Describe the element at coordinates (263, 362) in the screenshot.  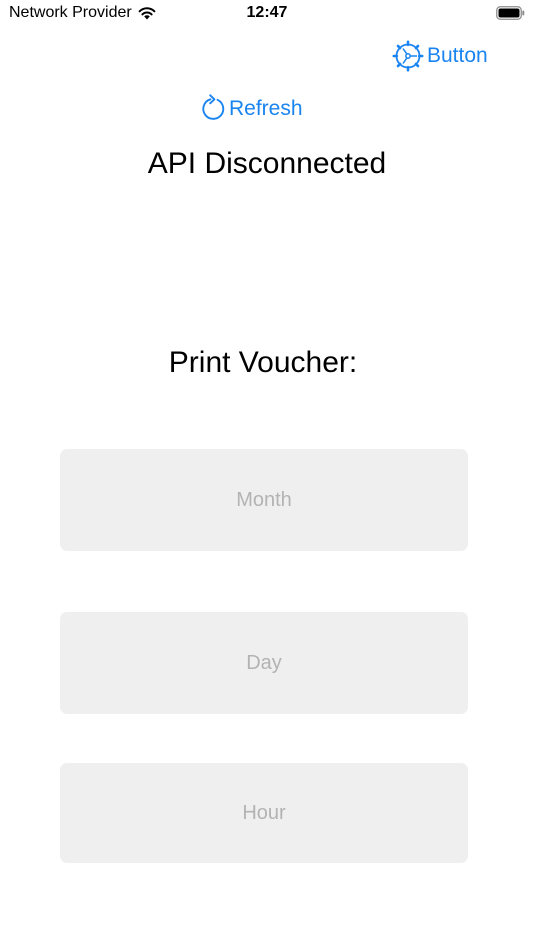
I see `print-voucher-heading: Print Voucher:` at that location.